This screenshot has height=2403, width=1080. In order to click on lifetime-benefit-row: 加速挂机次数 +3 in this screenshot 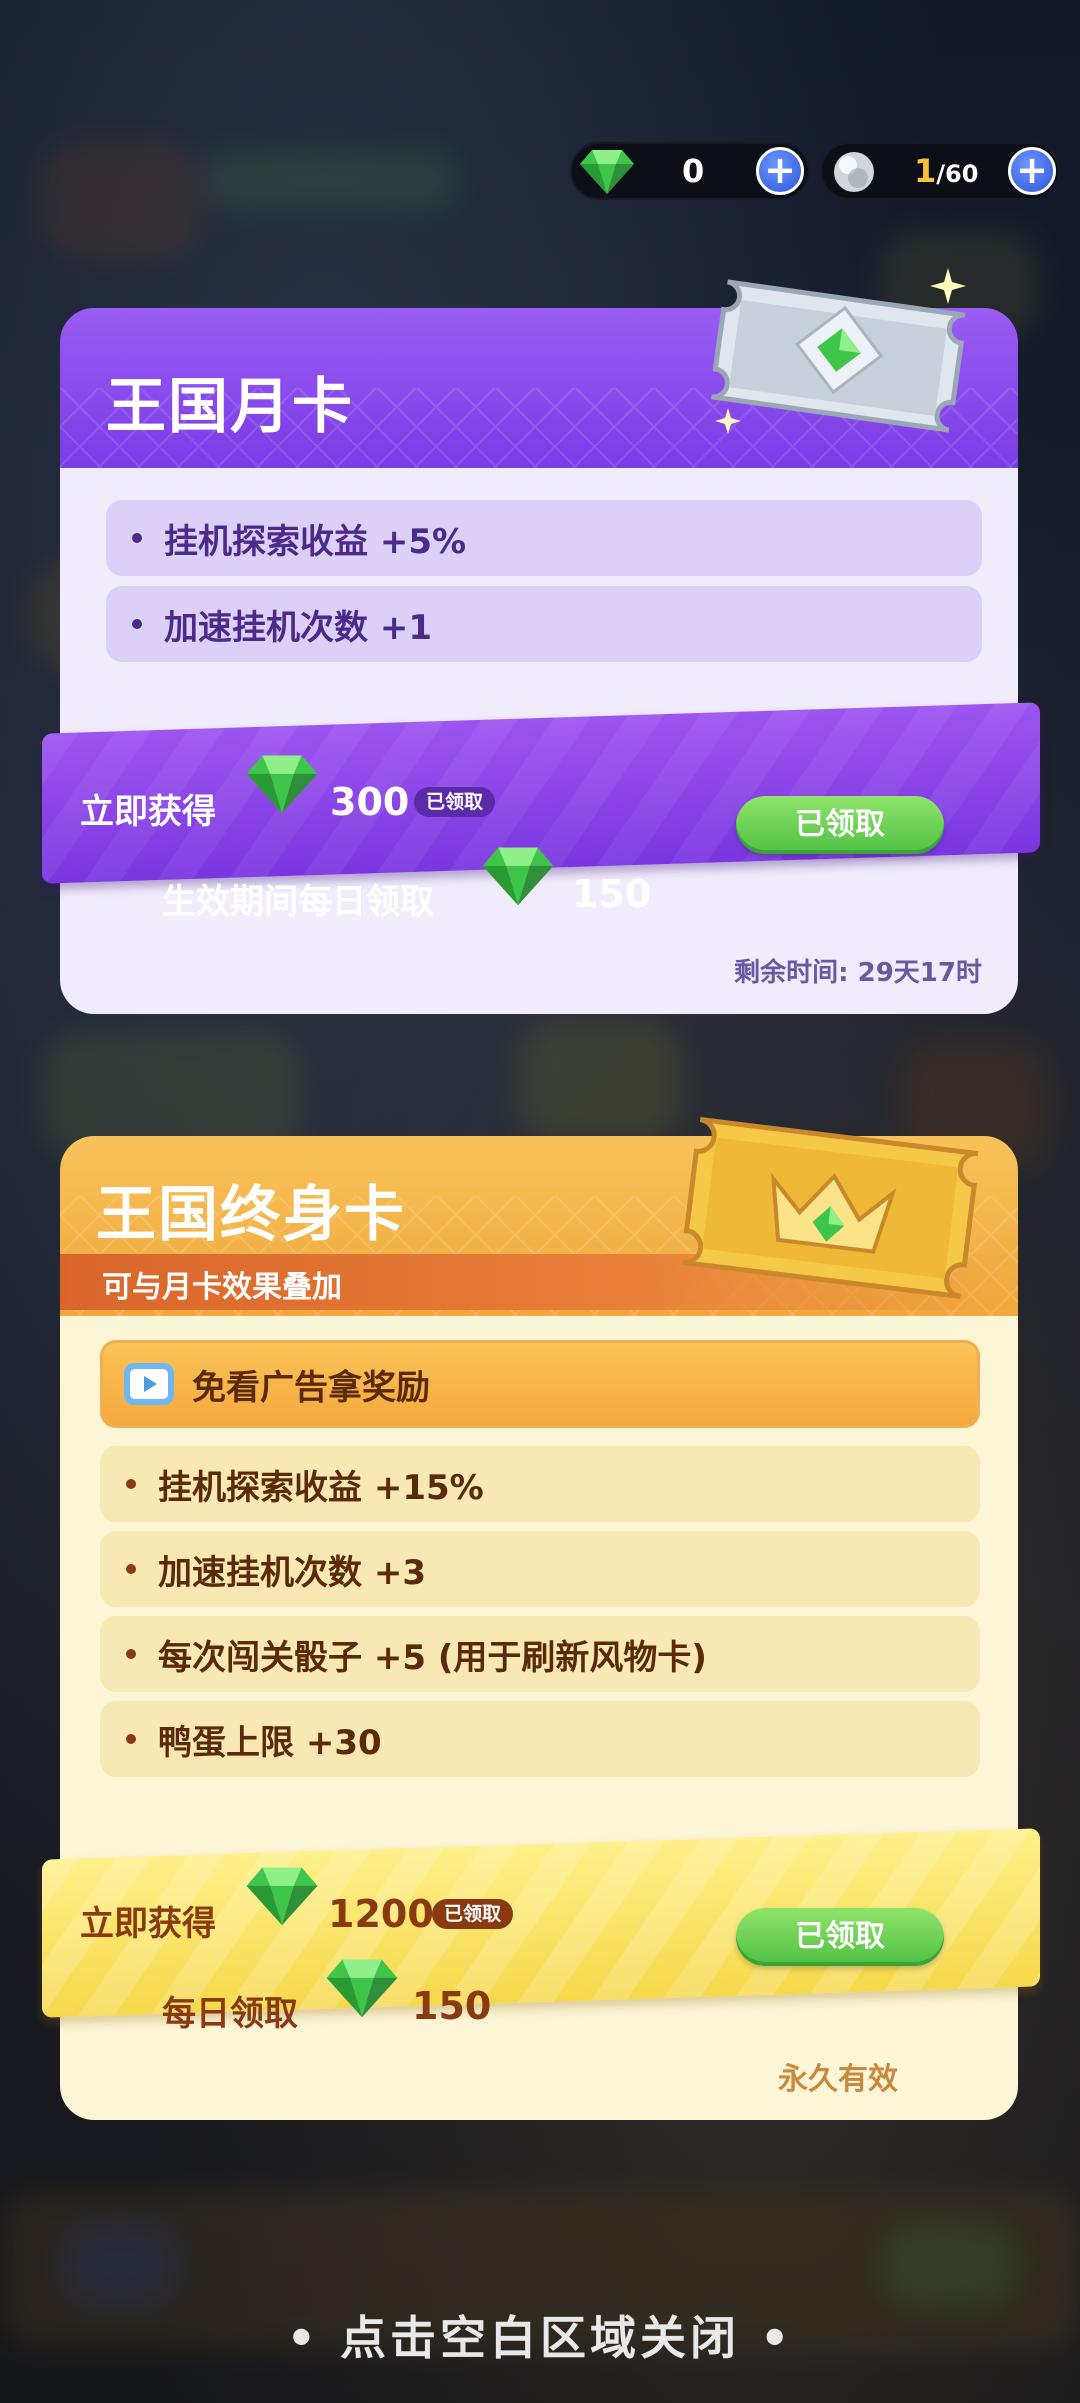, I will do `click(540, 1569)`.